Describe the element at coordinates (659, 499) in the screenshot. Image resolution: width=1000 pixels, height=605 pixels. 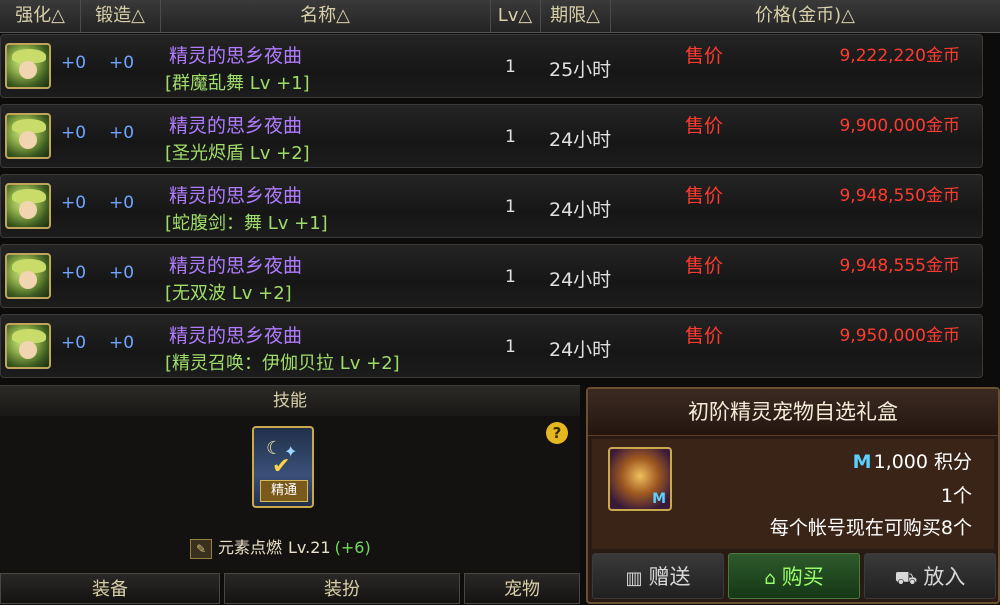
I see `mileage-mark: M` at that location.